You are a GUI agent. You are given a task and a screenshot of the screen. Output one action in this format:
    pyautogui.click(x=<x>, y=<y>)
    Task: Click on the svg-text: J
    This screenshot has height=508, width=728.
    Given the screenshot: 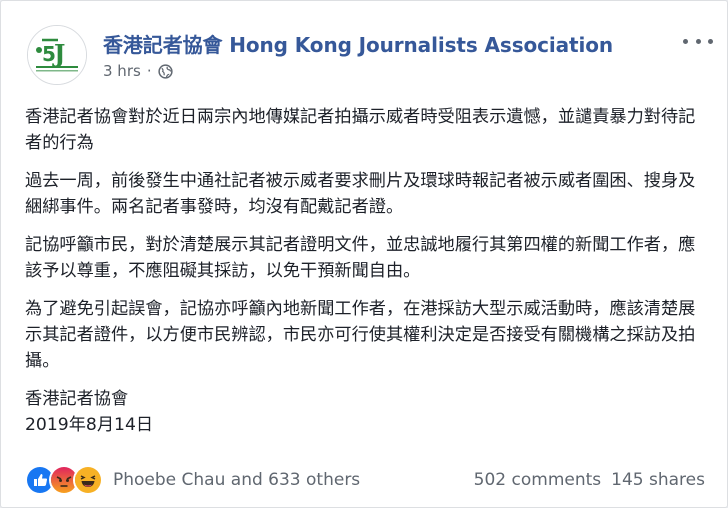 What is the action you would take?
    pyautogui.click(x=58, y=53)
    